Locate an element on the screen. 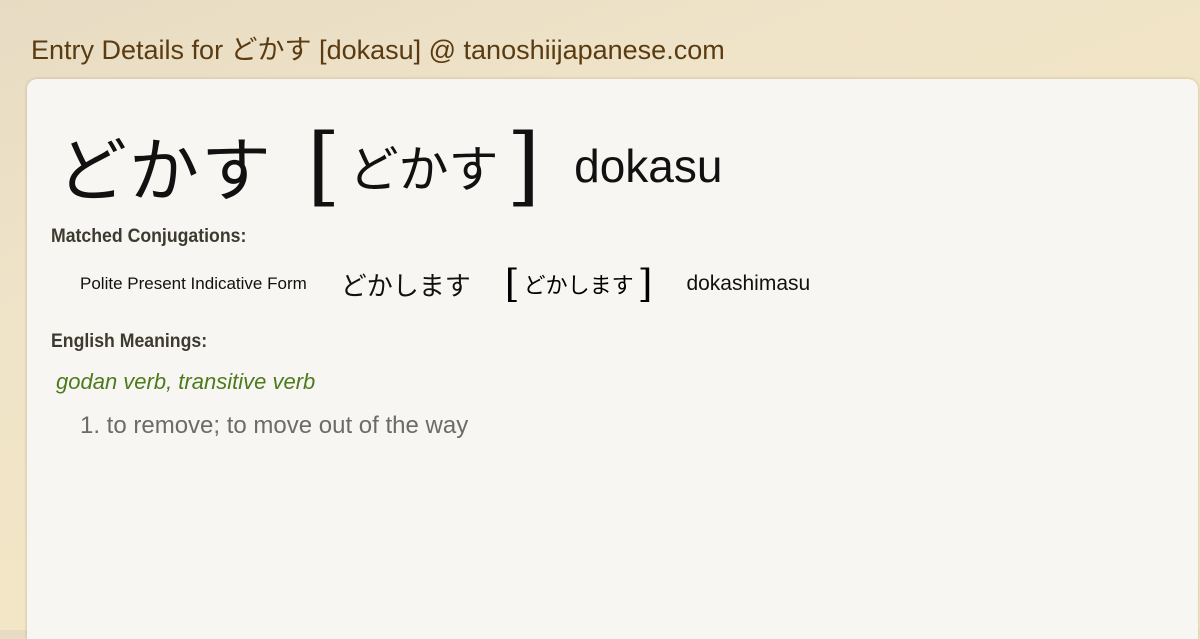 The image size is (1200, 639). conjugation-romaji: dokashimasu is located at coordinates (748, 283).